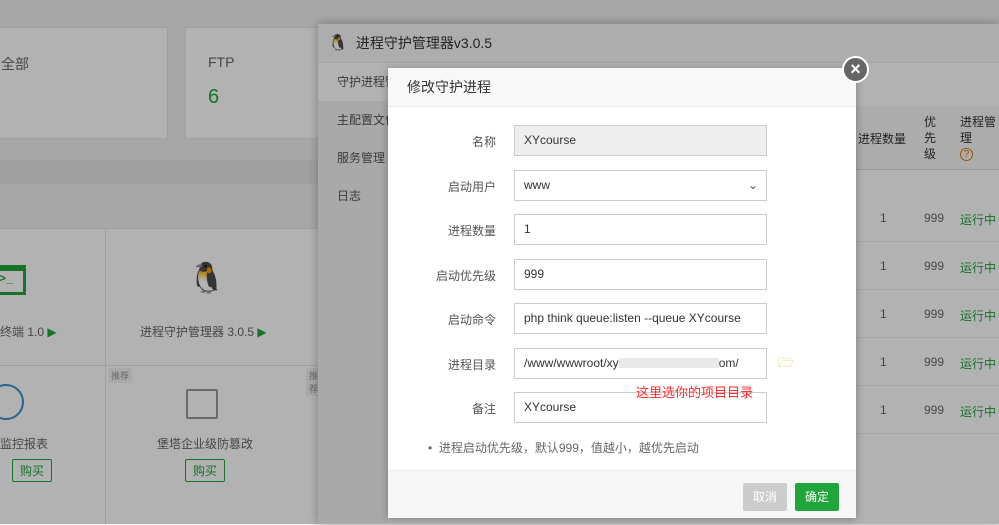  Describe the element at coordinates (668, 363) in the screenshot. I see `blurred-region` at that location.